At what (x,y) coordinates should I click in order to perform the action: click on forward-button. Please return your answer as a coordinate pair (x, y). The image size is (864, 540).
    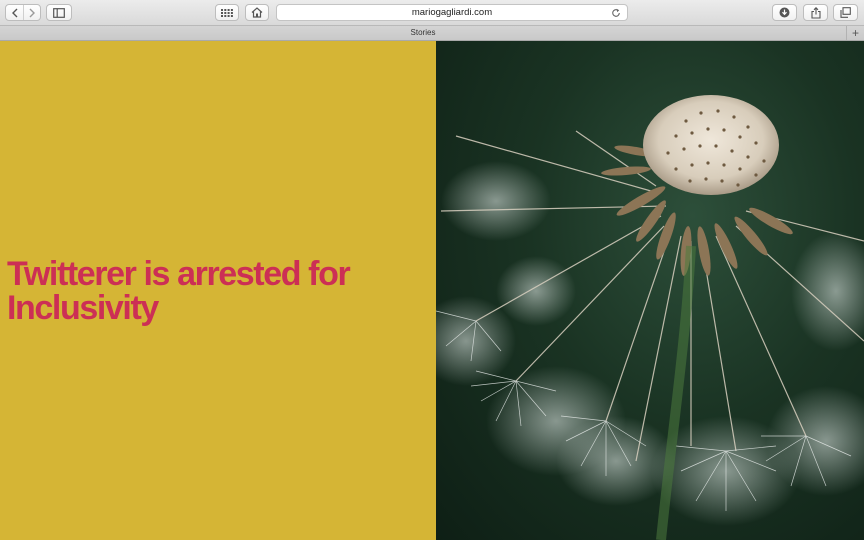
    Looking at the image, I should click on (31, 12).